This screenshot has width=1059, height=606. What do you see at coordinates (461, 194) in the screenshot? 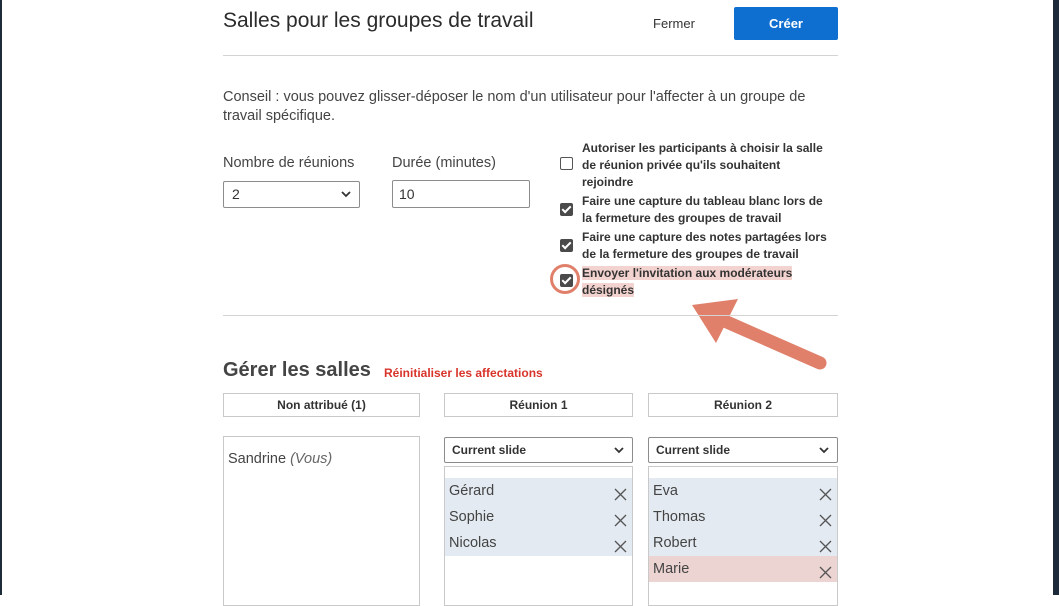
I see `duration-input: 10` at bounding box center [461, 194].